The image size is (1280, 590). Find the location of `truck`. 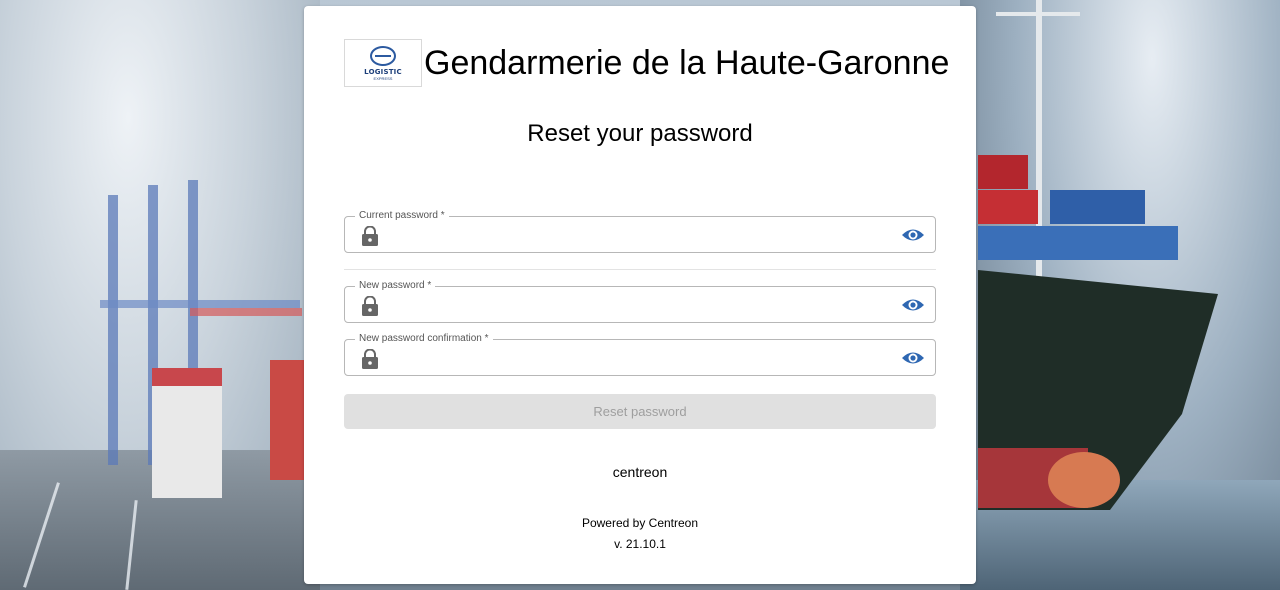

truck is located at coordinates (187, 433).